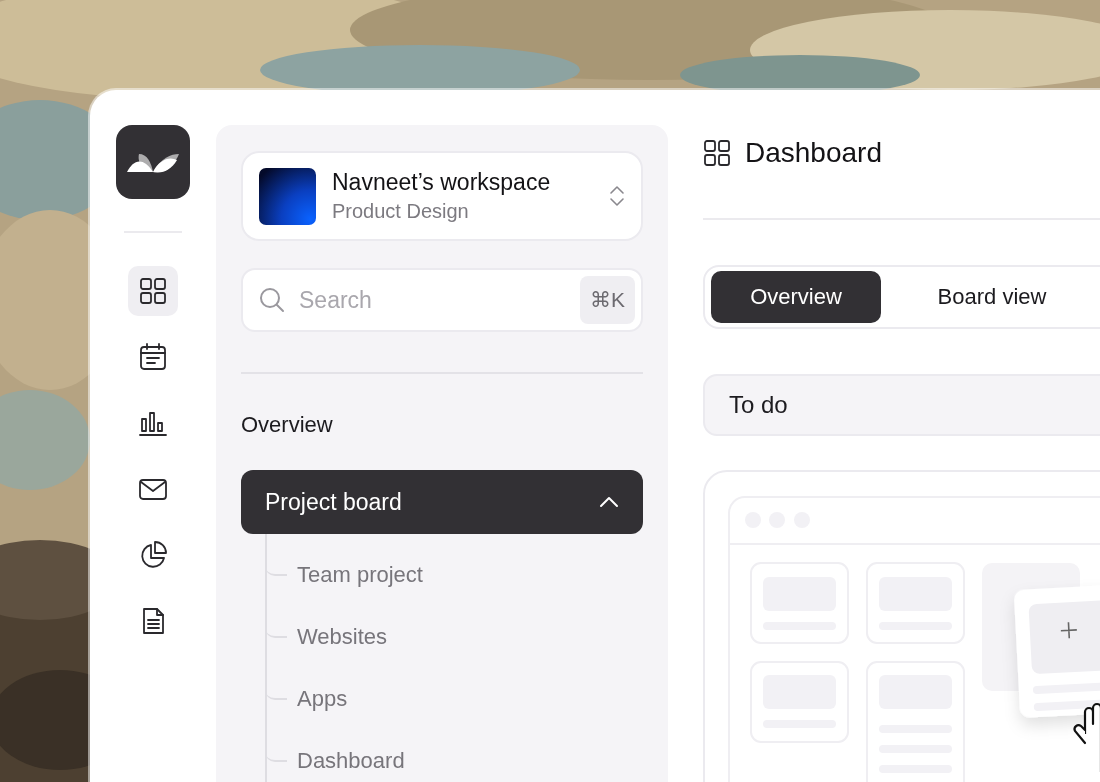  Describe the element at coordinates (342, 637) in the screenshot. I see `nav-subitem: Websites` at that location.